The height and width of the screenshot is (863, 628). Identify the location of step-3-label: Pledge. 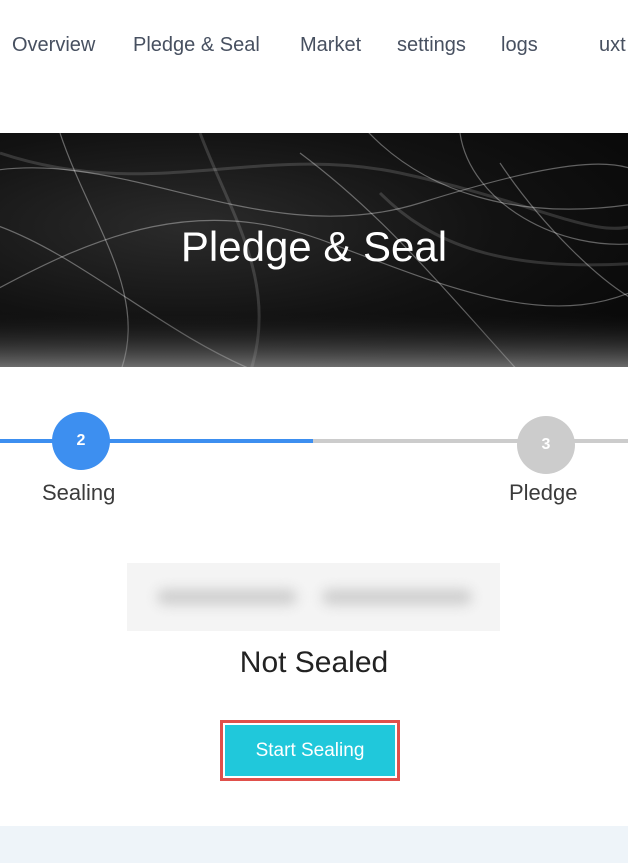
(543, 492).